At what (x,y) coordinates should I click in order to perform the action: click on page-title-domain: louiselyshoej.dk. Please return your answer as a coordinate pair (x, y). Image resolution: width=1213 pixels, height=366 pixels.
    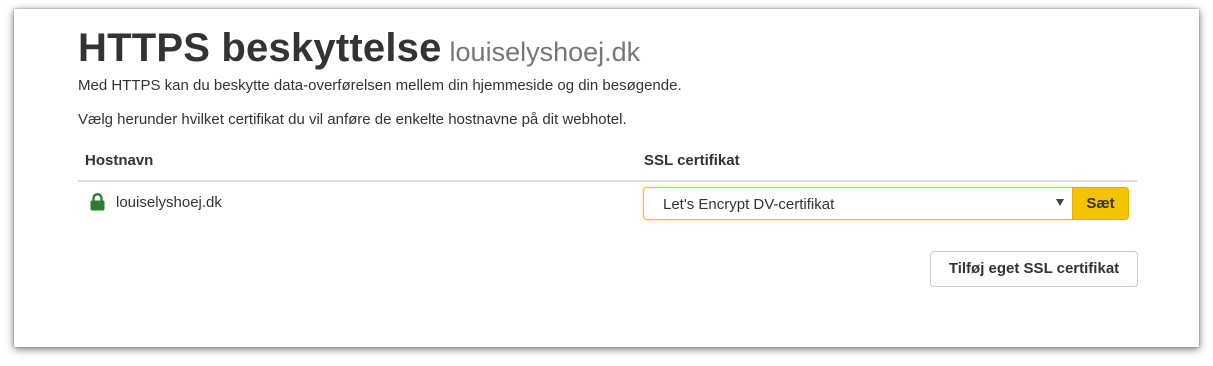
    Looking at the image, I should click on (545, 52).